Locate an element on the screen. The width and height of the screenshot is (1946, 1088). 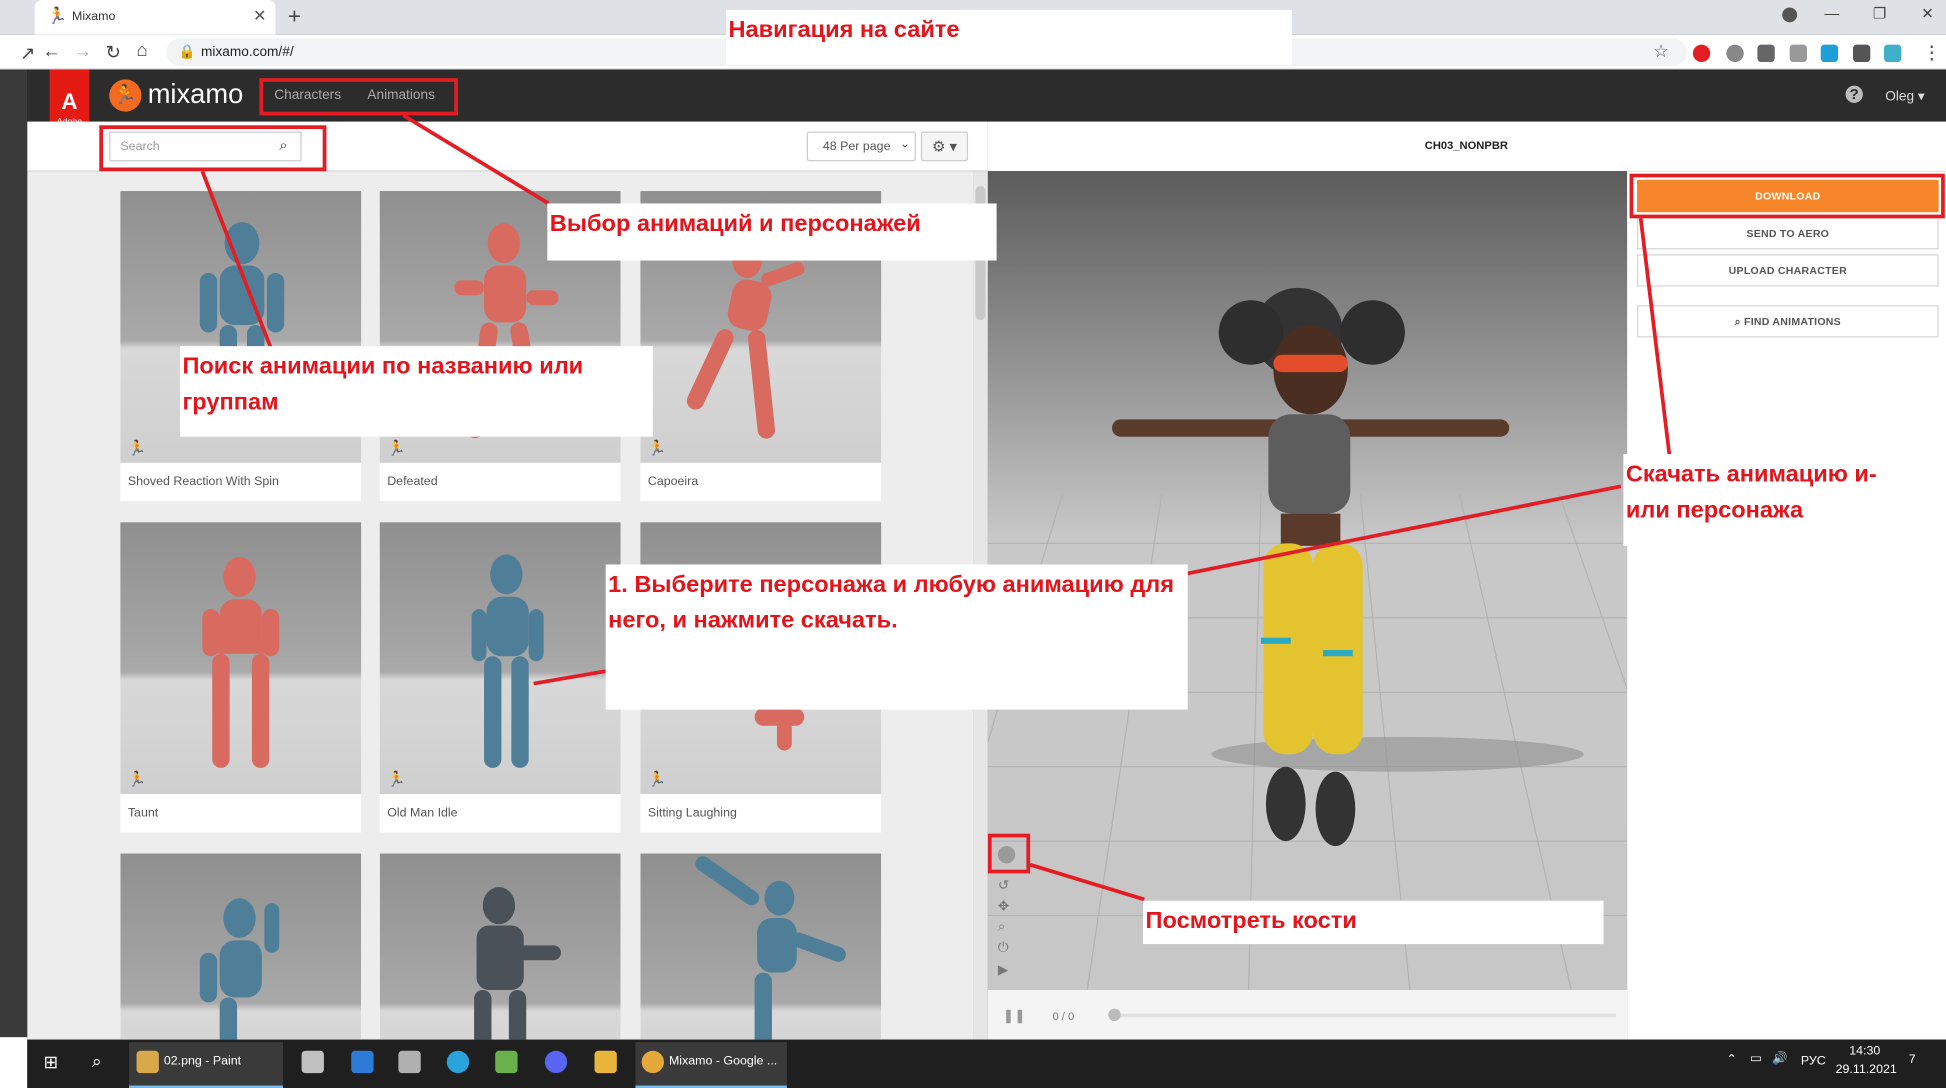
windows-start-icon: ⊞ is located at coordinates (50, 1062).